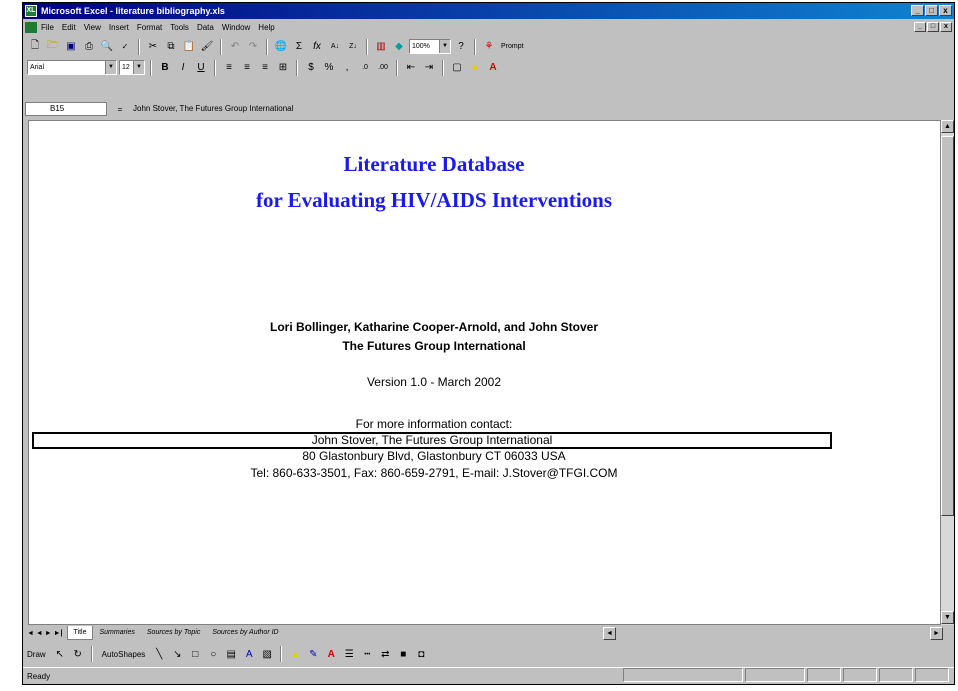  What do you see at coordinates (124, 654) in the screenshot?
I see `autoshapes-menu-button: AutoShapes` at bounding box center [124, 654].